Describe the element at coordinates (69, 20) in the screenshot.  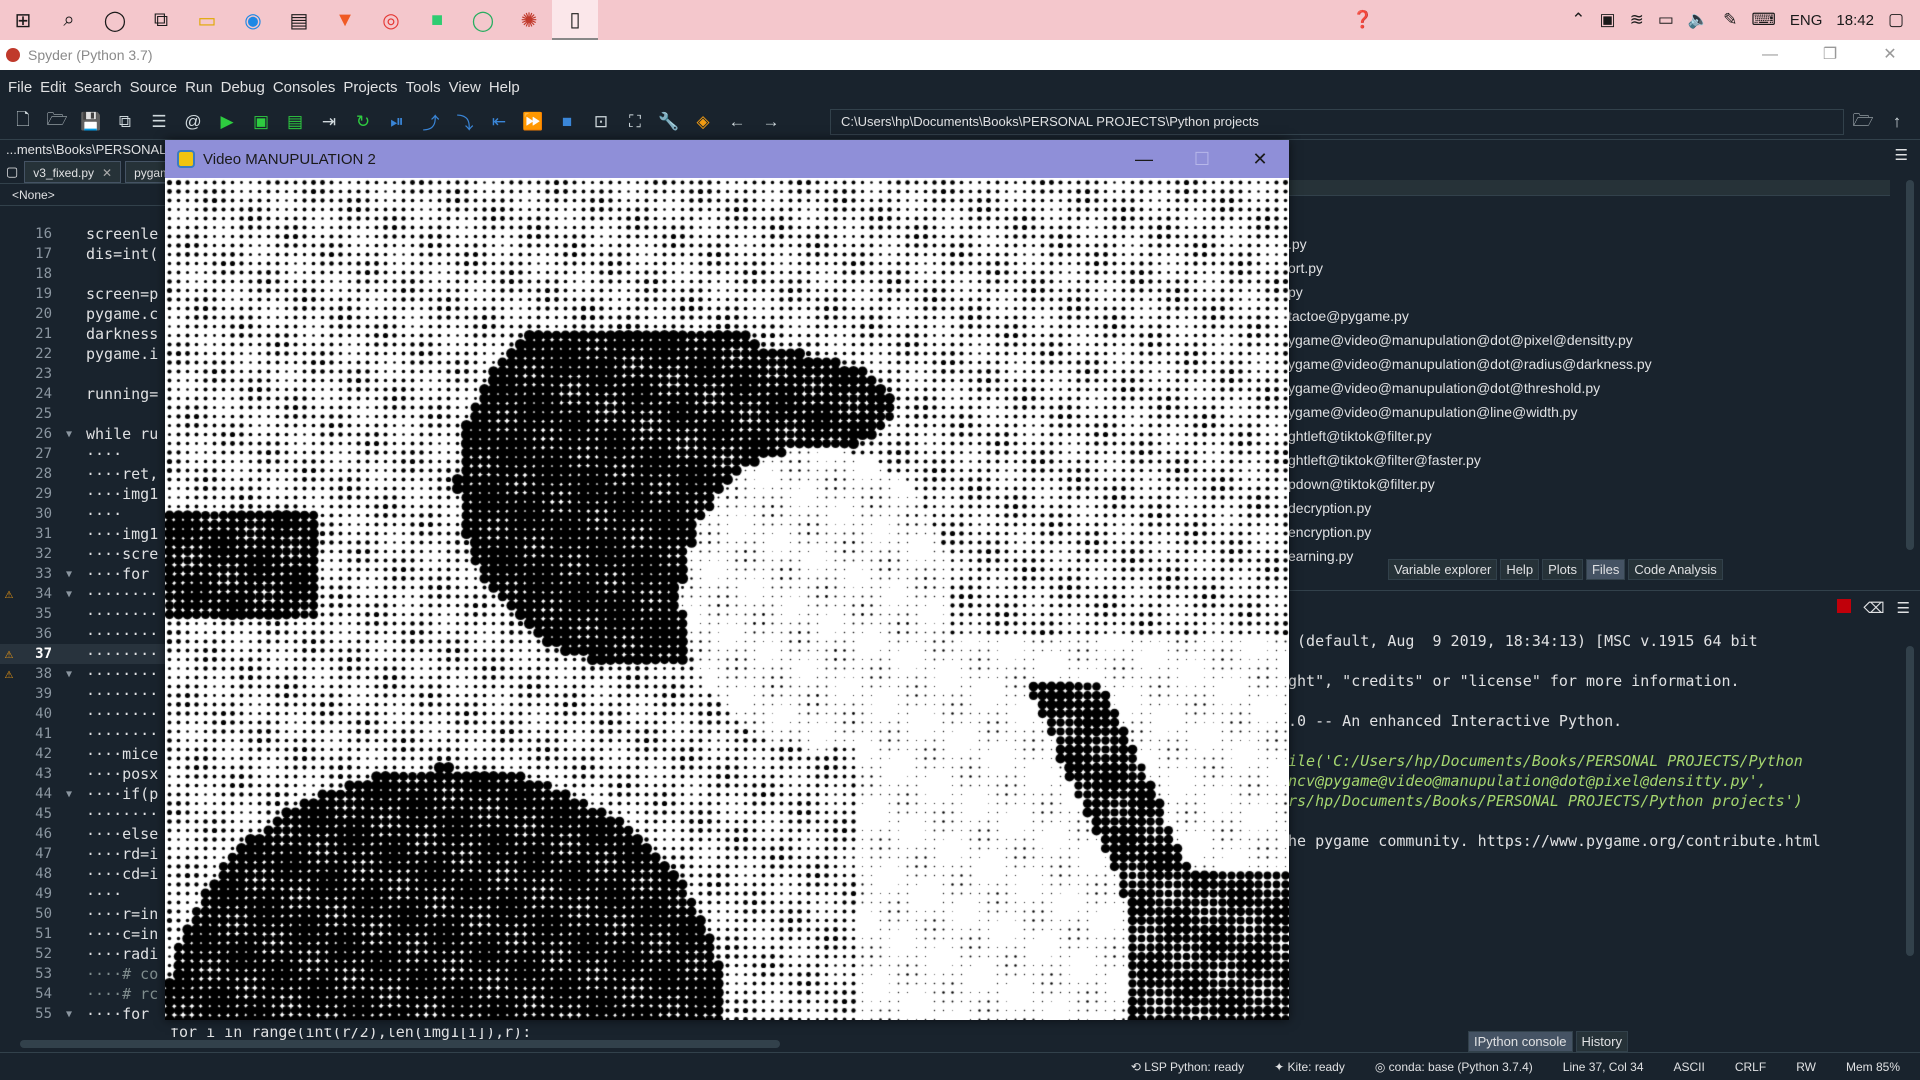
I see `search-icon: ⌕` at that location.